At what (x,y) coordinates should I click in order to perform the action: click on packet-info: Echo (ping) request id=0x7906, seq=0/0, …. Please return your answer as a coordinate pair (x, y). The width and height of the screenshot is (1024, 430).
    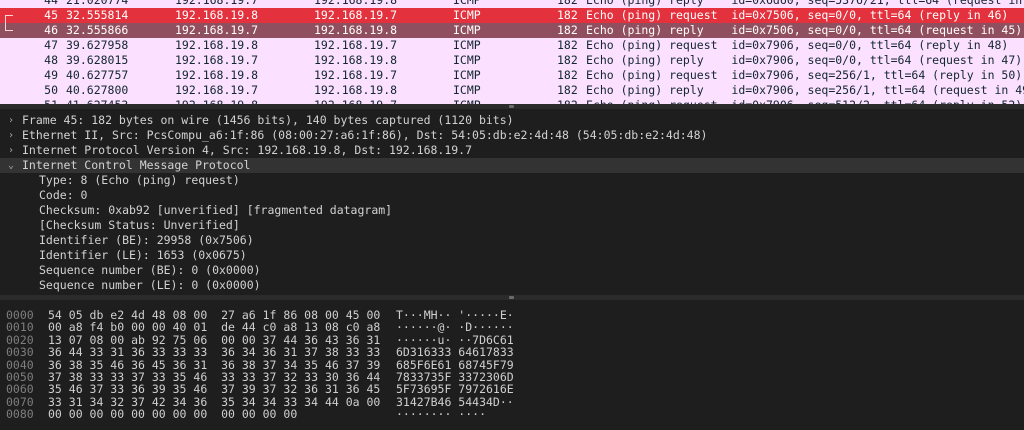
    Looking at the image, I should click on (797, 45).